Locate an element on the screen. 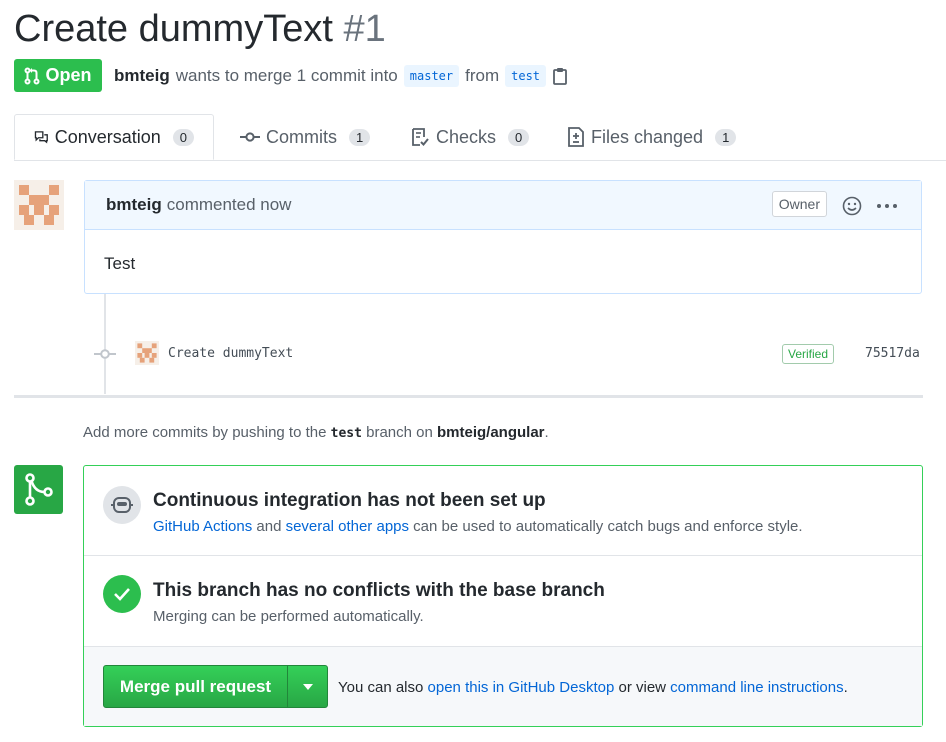 The width and height of the screenshot is (946, 742). file-diff-icon is located at coordinates (576, 137).